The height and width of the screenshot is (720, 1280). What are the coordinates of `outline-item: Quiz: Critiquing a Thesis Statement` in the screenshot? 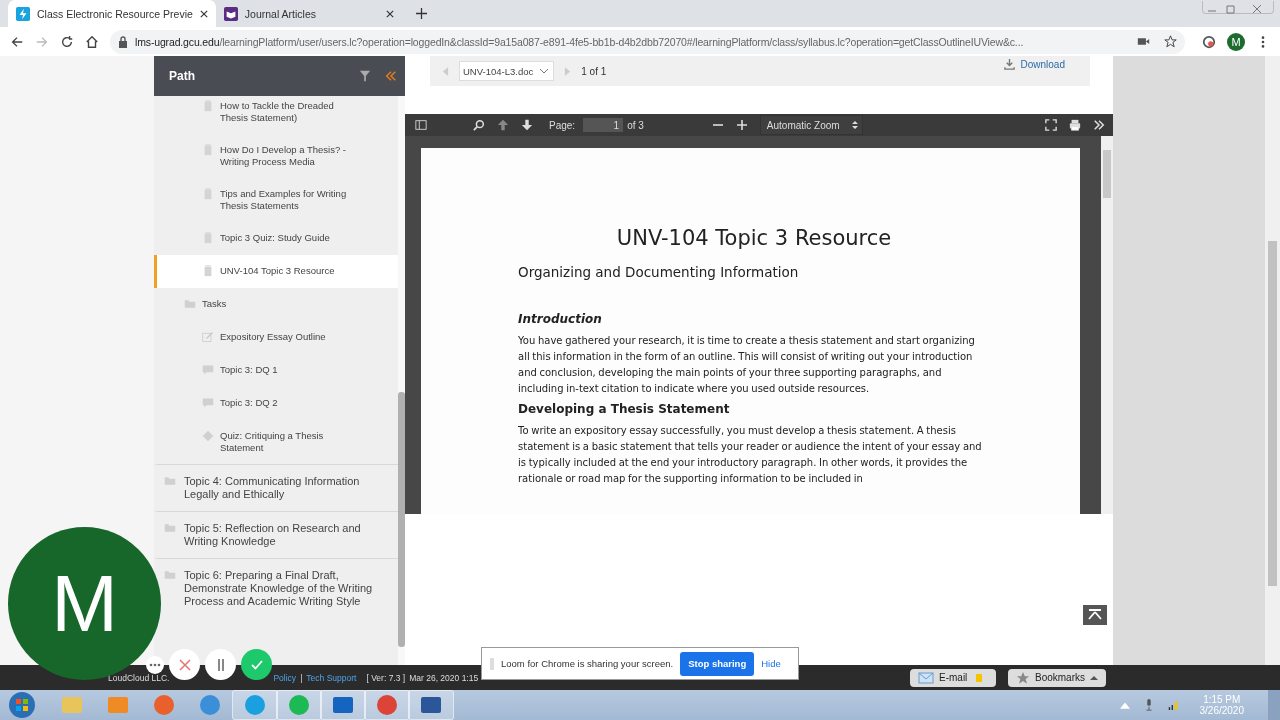 It's located at (276, 442).